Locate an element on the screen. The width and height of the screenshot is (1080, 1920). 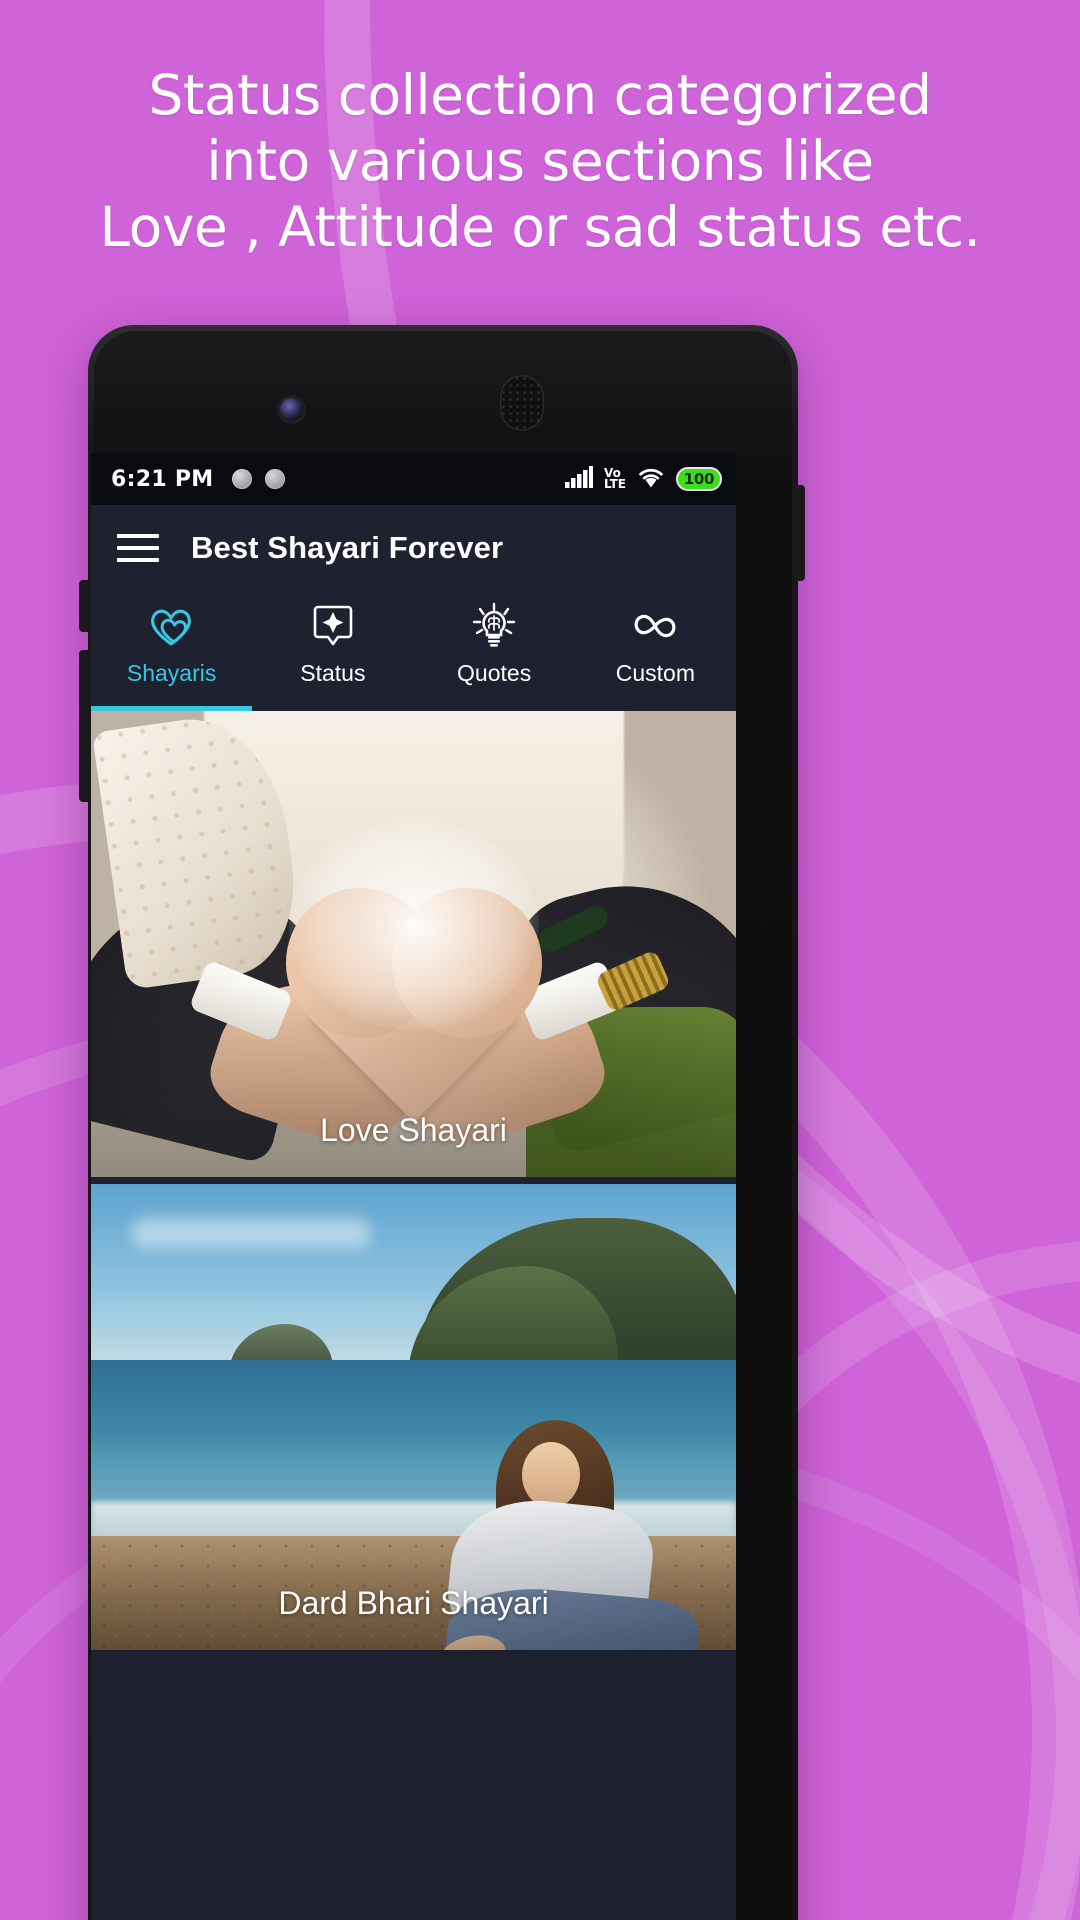
status-bar-time: 6:21 PM is located at coordinates (162, 479).